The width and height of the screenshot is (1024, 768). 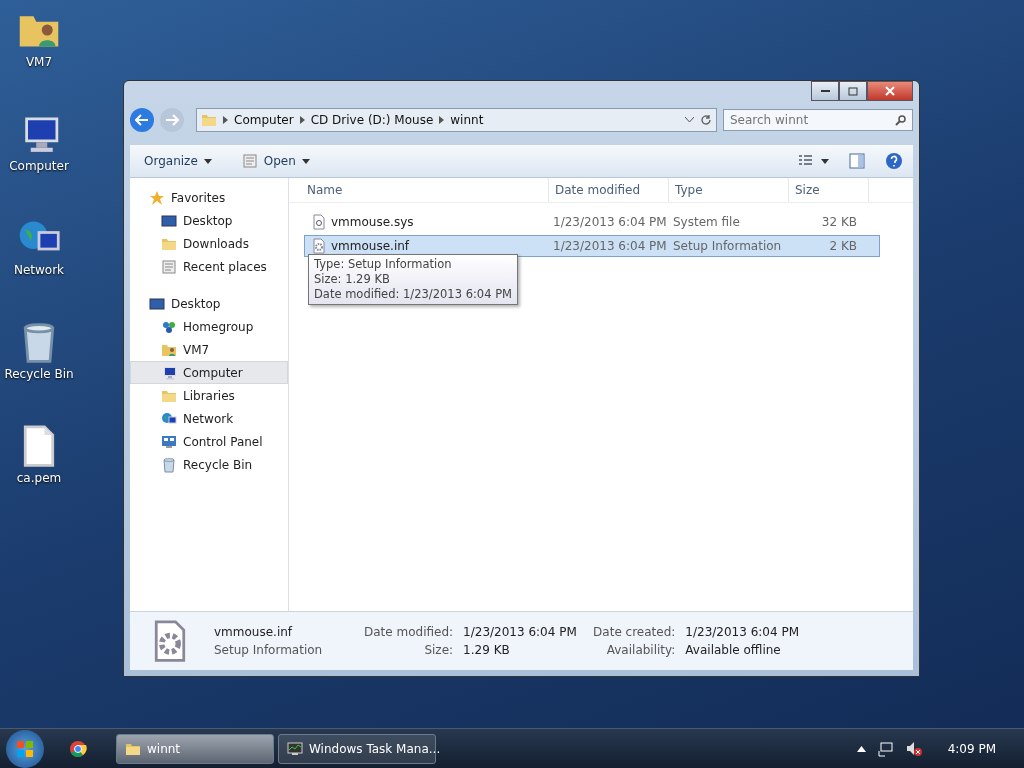 I want to click on tooltip-line: Date modified: 1/23/2013 6:04 PM, so click(x=413, y=294).